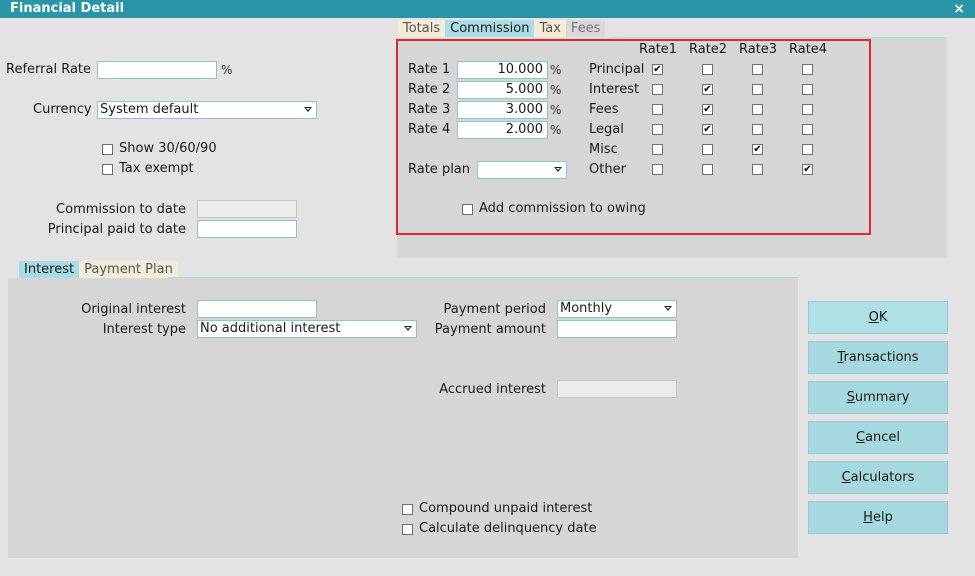 The height and width of the screenshot is (576, 975). I want to click on rate-3-label: Rate 3, so click(429, 109).